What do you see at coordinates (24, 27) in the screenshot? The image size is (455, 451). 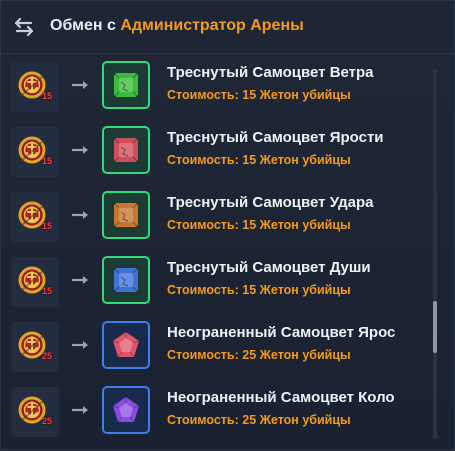 I see `swap-icon` at bounding box center [24, 27].